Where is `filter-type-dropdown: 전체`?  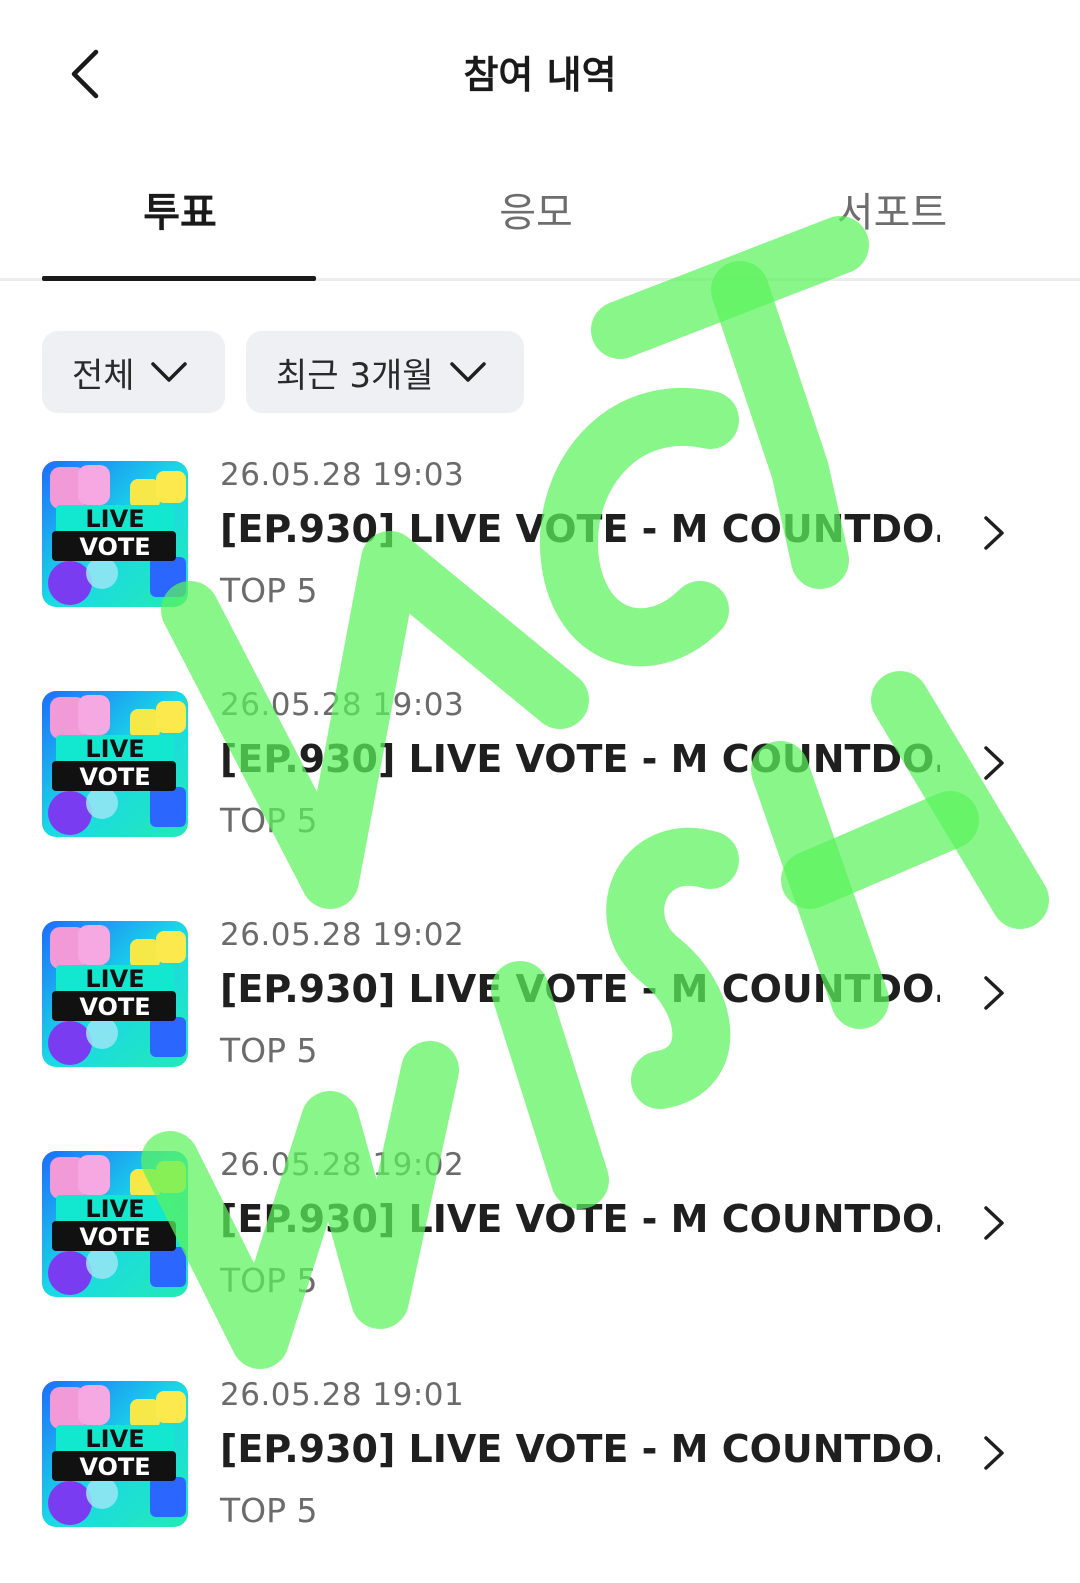 filter-type-dropdown: 전체 is located at coordinates (133, 372).